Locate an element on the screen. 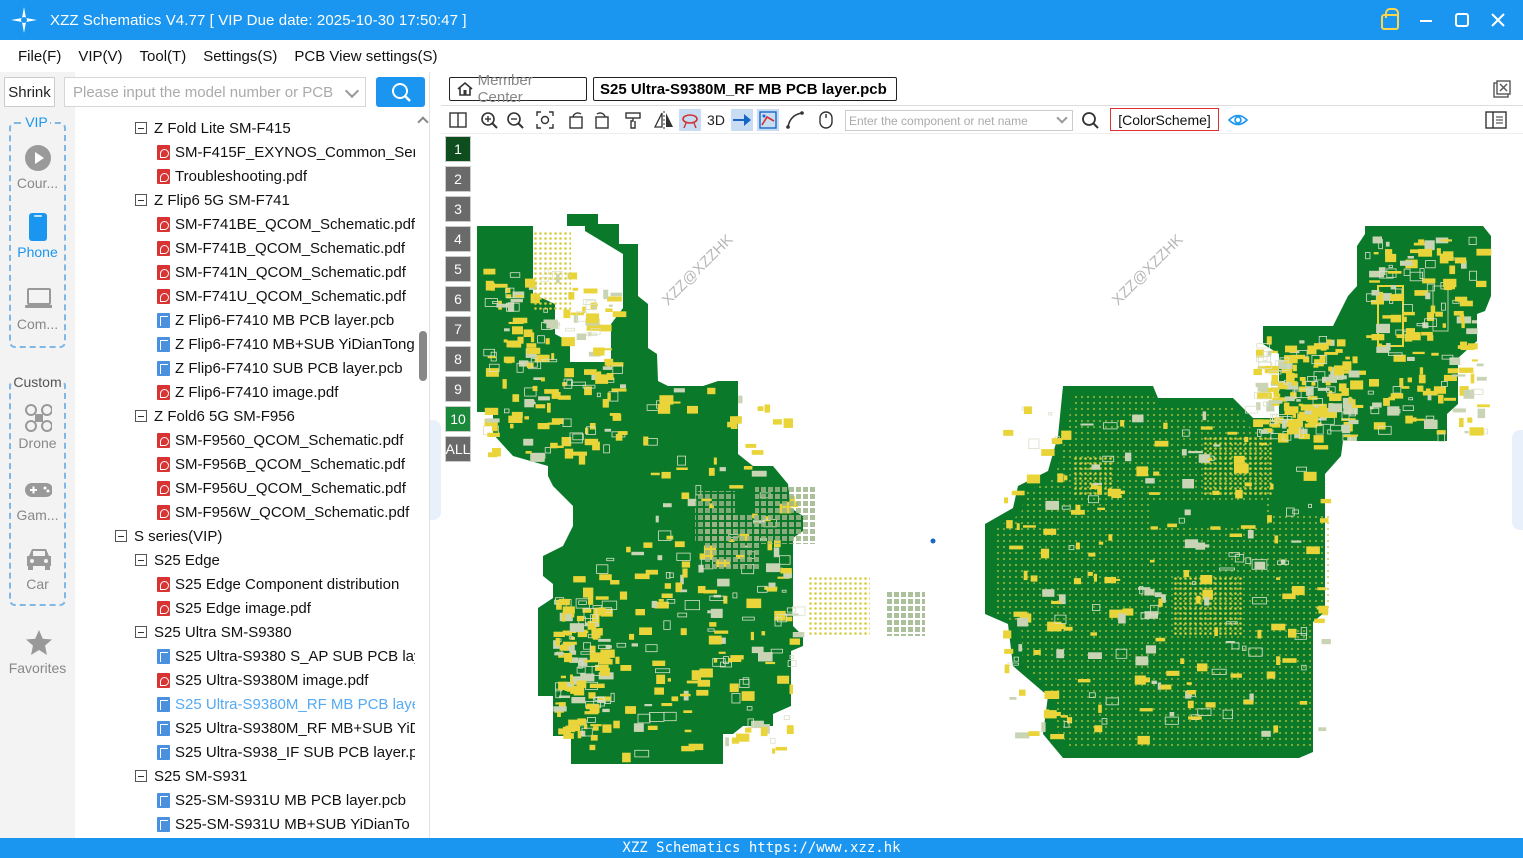  layer-button-1: 1 is located at coordinates (458, 149).